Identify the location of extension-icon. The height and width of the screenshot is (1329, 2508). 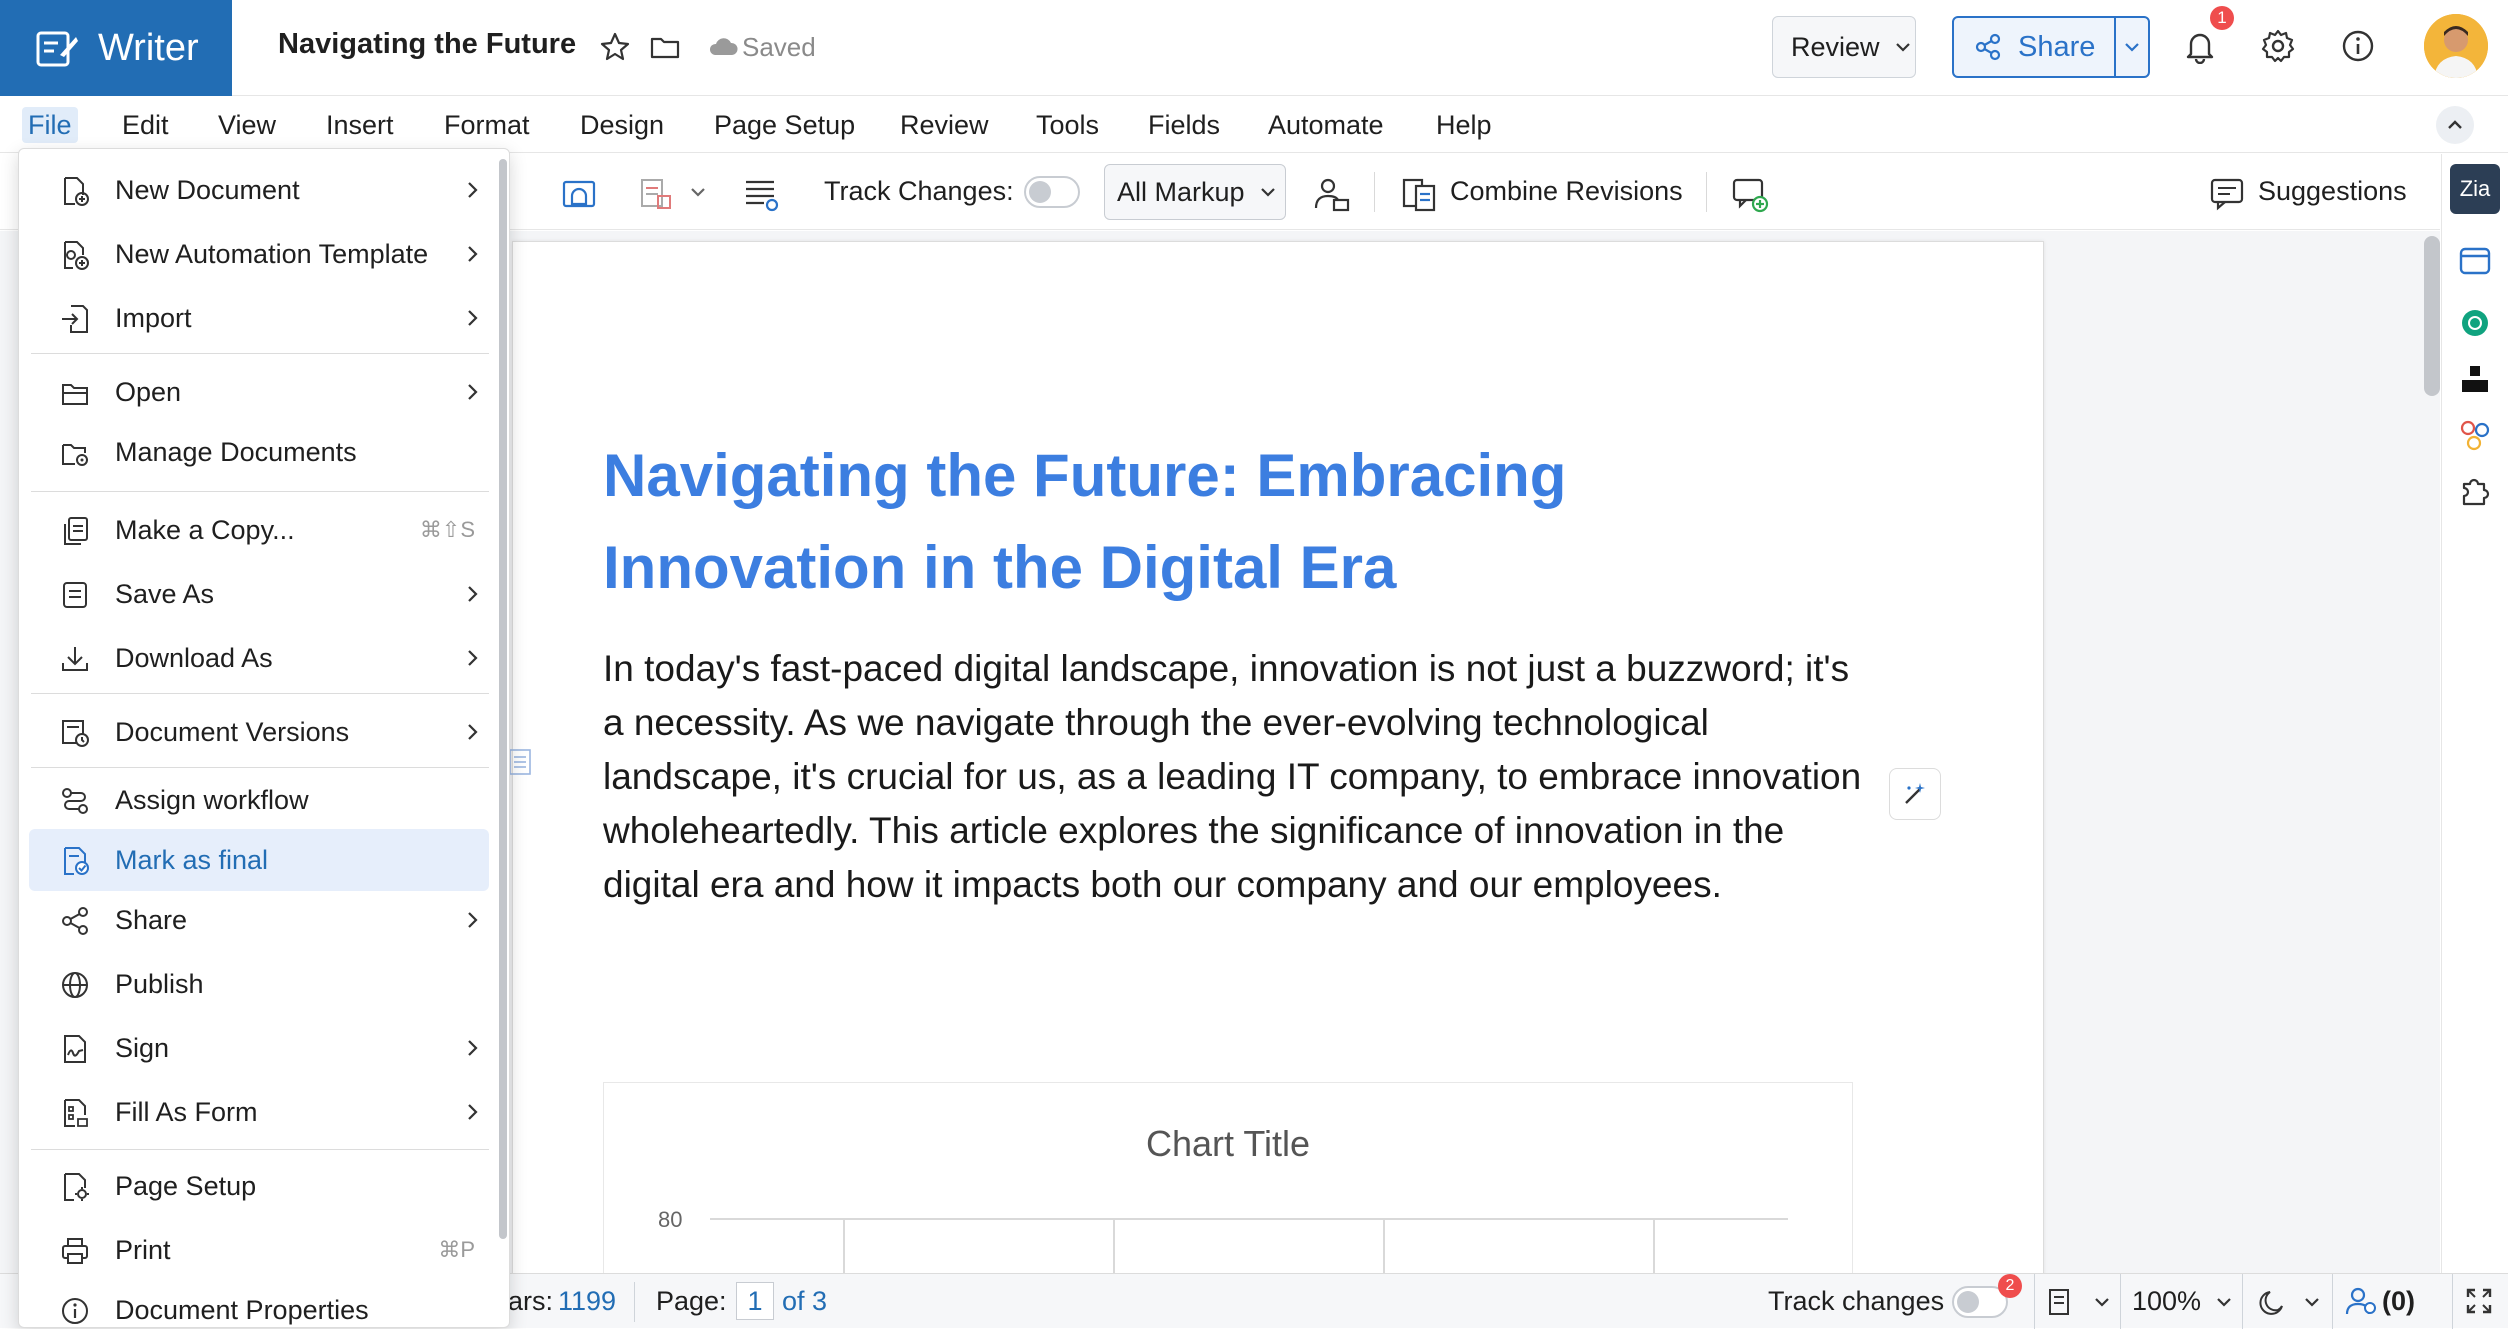
(2475, 379).